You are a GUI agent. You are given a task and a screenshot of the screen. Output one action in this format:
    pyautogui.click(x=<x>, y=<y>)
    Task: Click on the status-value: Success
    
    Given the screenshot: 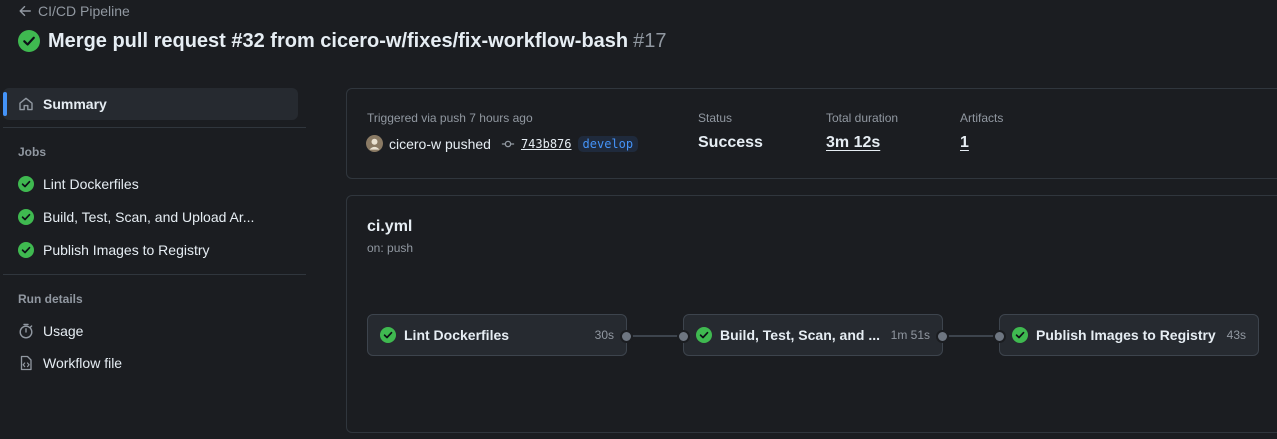 What is the action you would take?
    pyautogui.click(x=730, y=142)
    